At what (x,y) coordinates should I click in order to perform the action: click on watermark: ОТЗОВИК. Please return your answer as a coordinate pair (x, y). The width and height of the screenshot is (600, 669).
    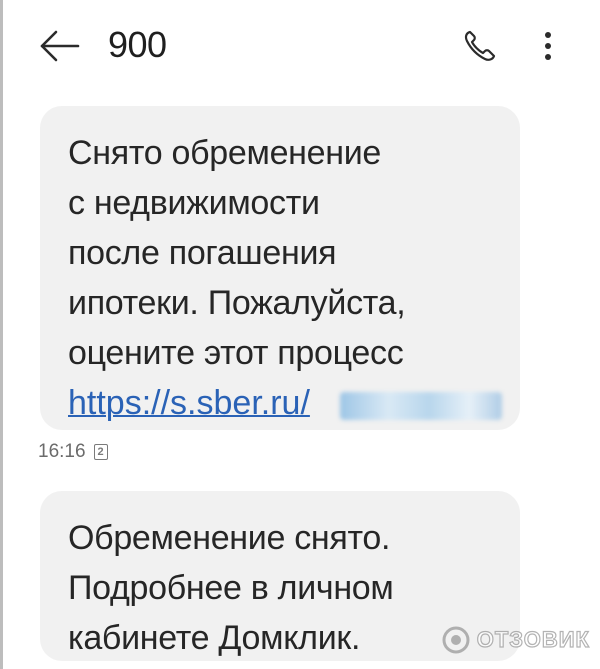
    Looking at the image, I should click on (515, 640).